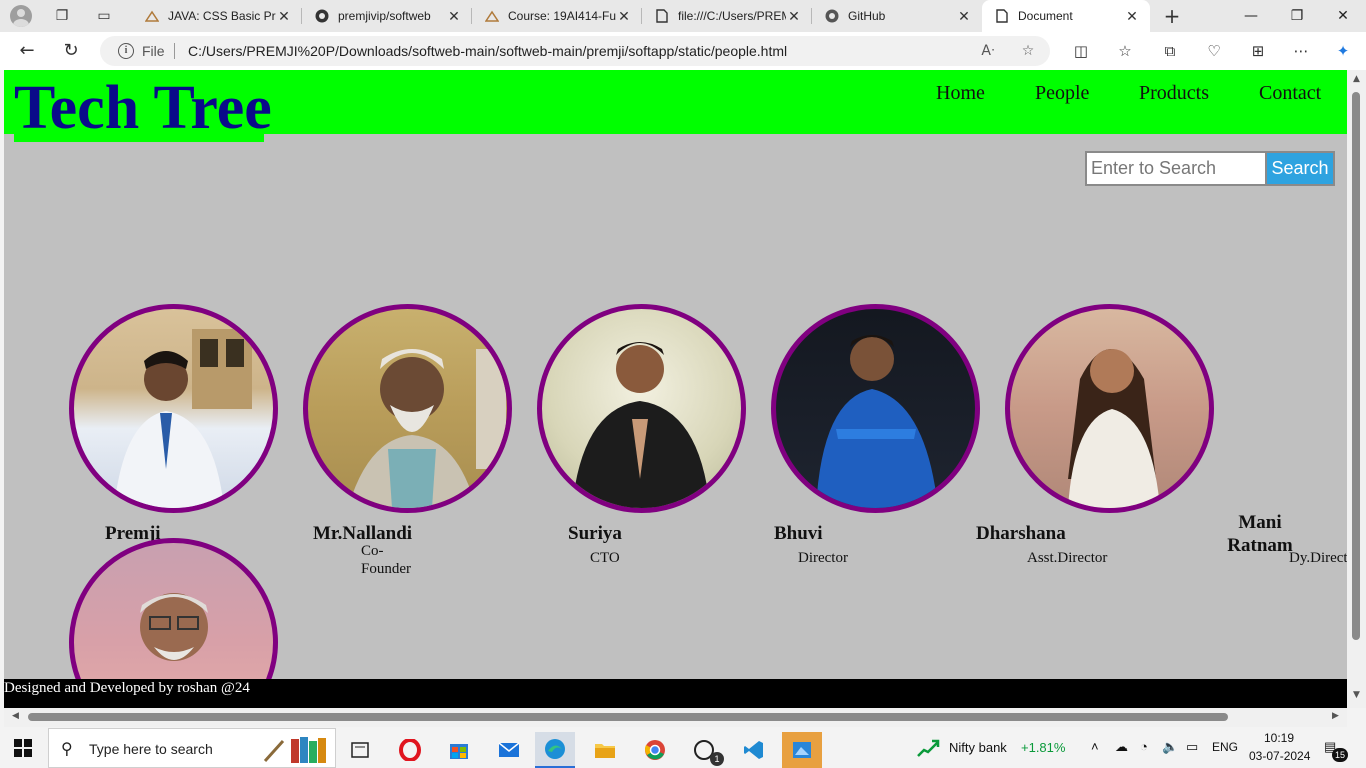  I want to click on file-icon, so click(662, 16).